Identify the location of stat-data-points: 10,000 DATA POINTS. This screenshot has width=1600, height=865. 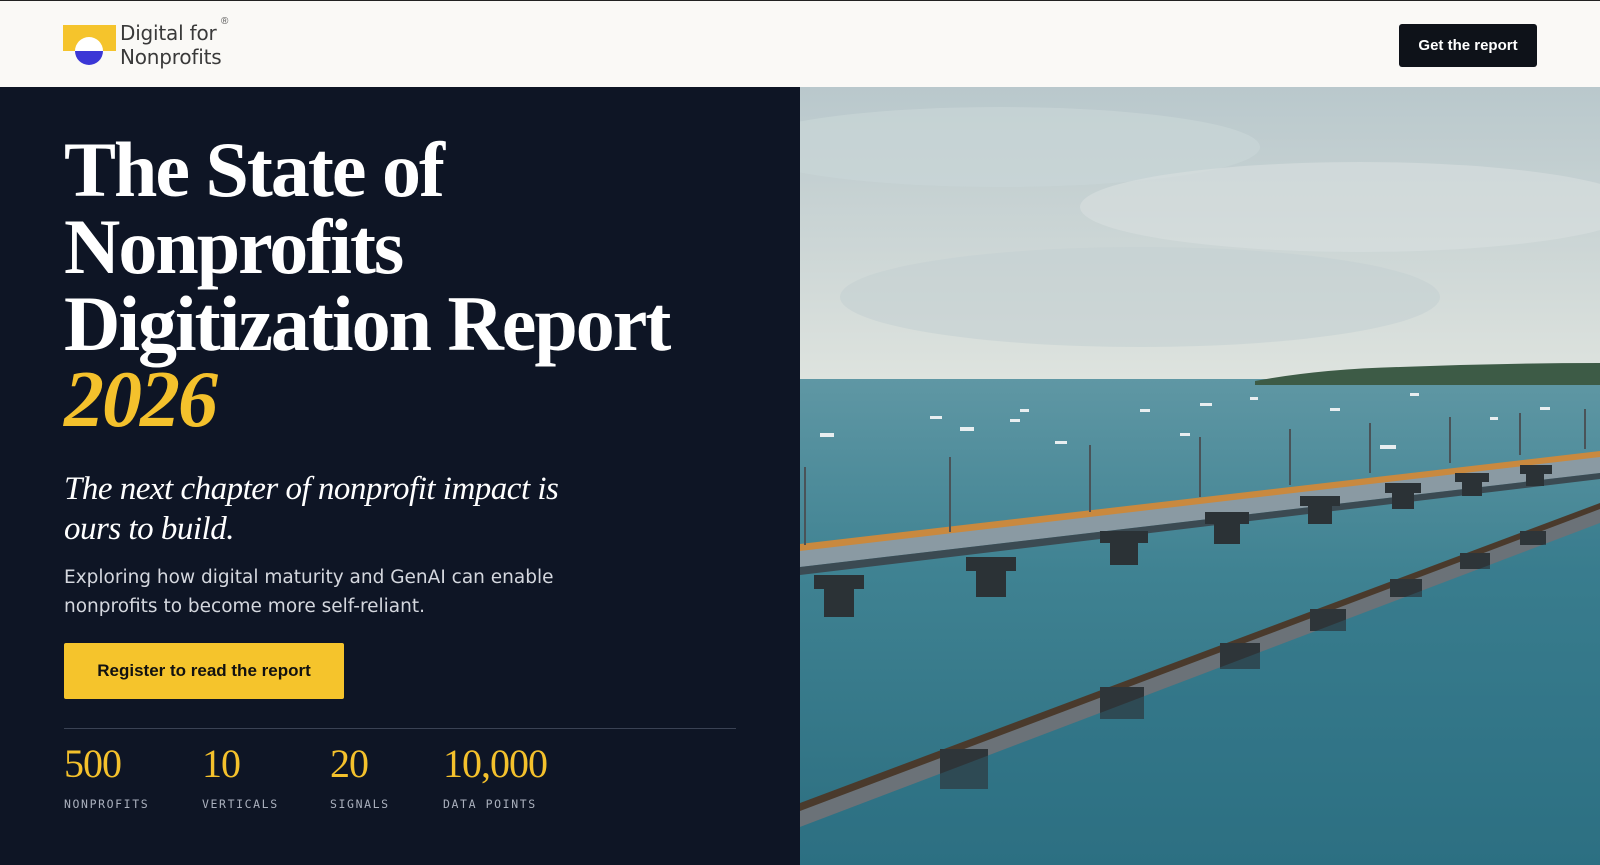
(495, 775).